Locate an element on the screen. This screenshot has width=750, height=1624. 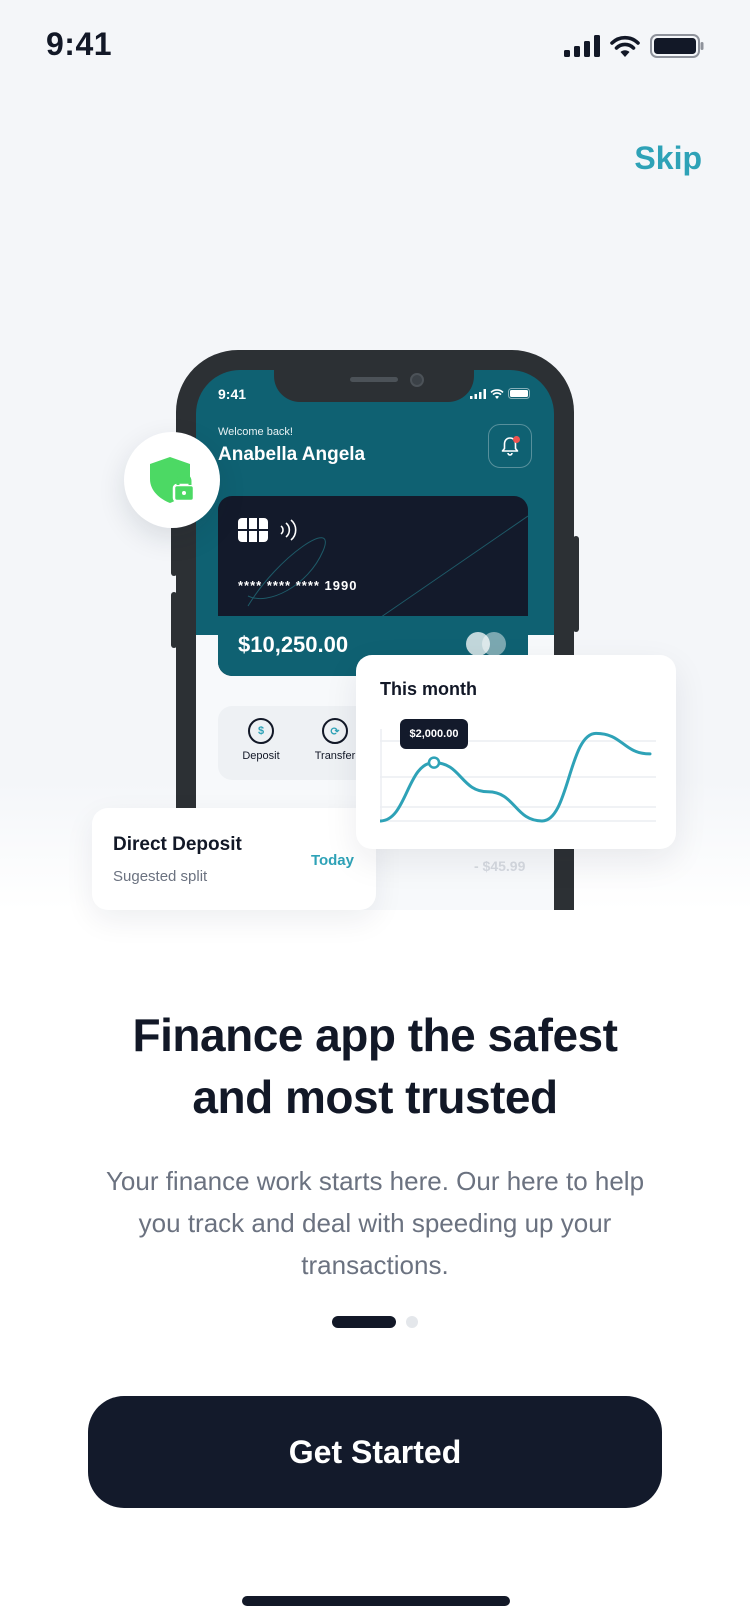
deposit-icon: $ is located at coordinates (261, 731).